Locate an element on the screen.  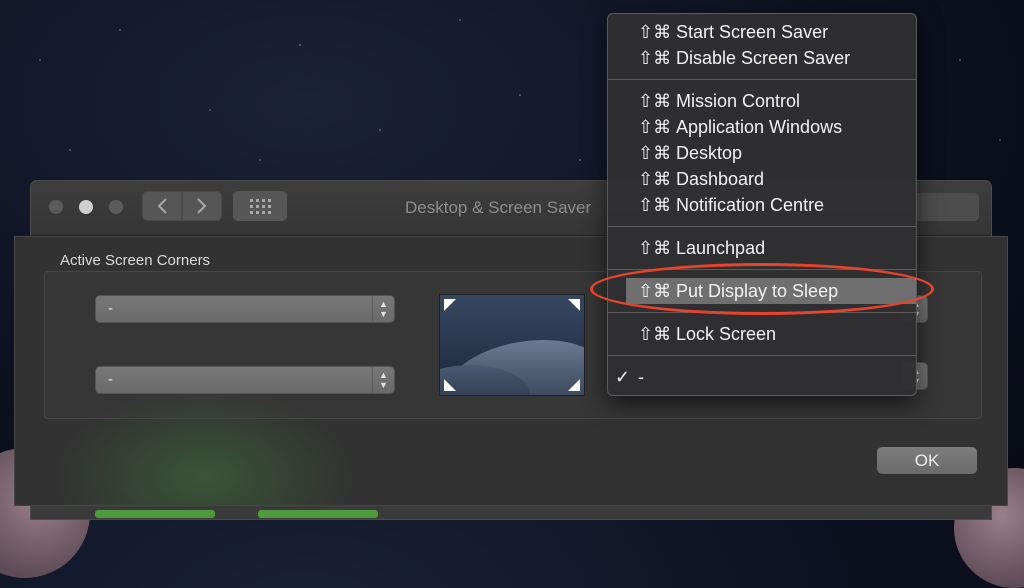
menu-item-label: Mission Control is located at coordinates (738, 101).